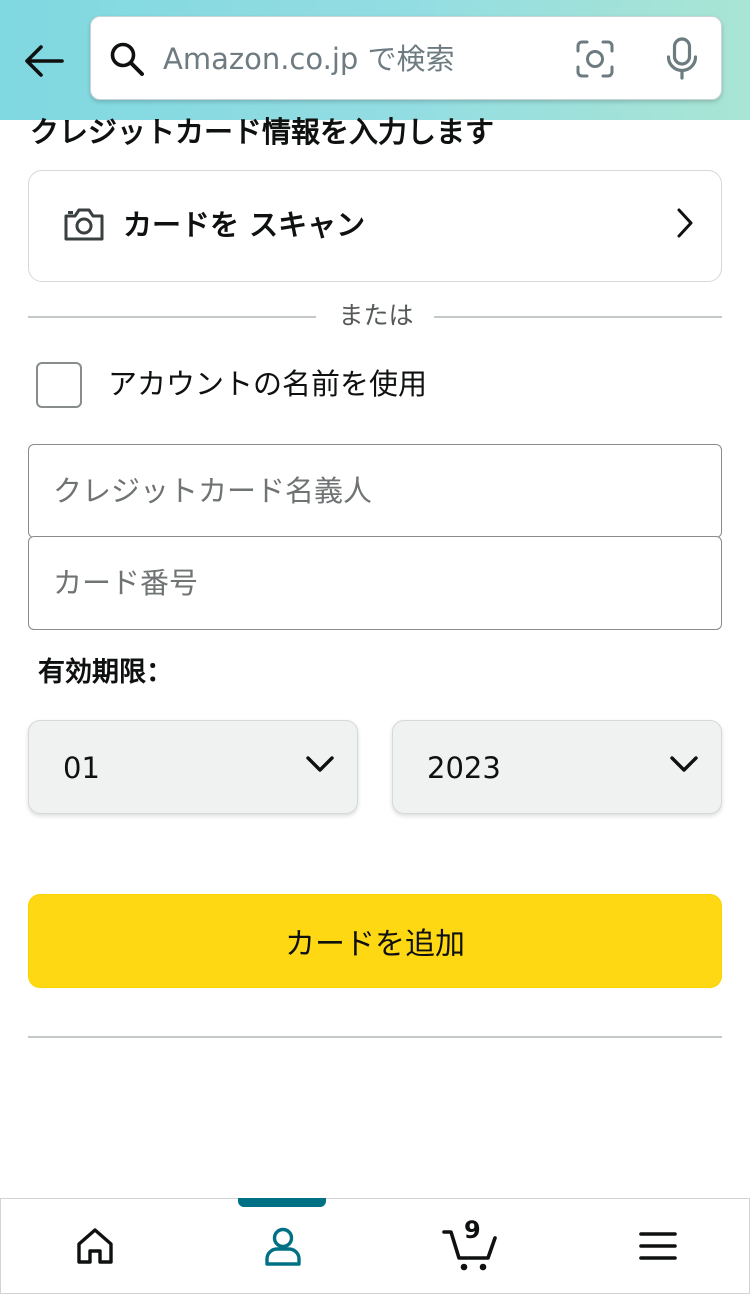 This screenshot has width=750, height=1294. What do you see at coordinates (127, 59) in the screenshot?
I see `search-icon` at bounding box center [127, 59].